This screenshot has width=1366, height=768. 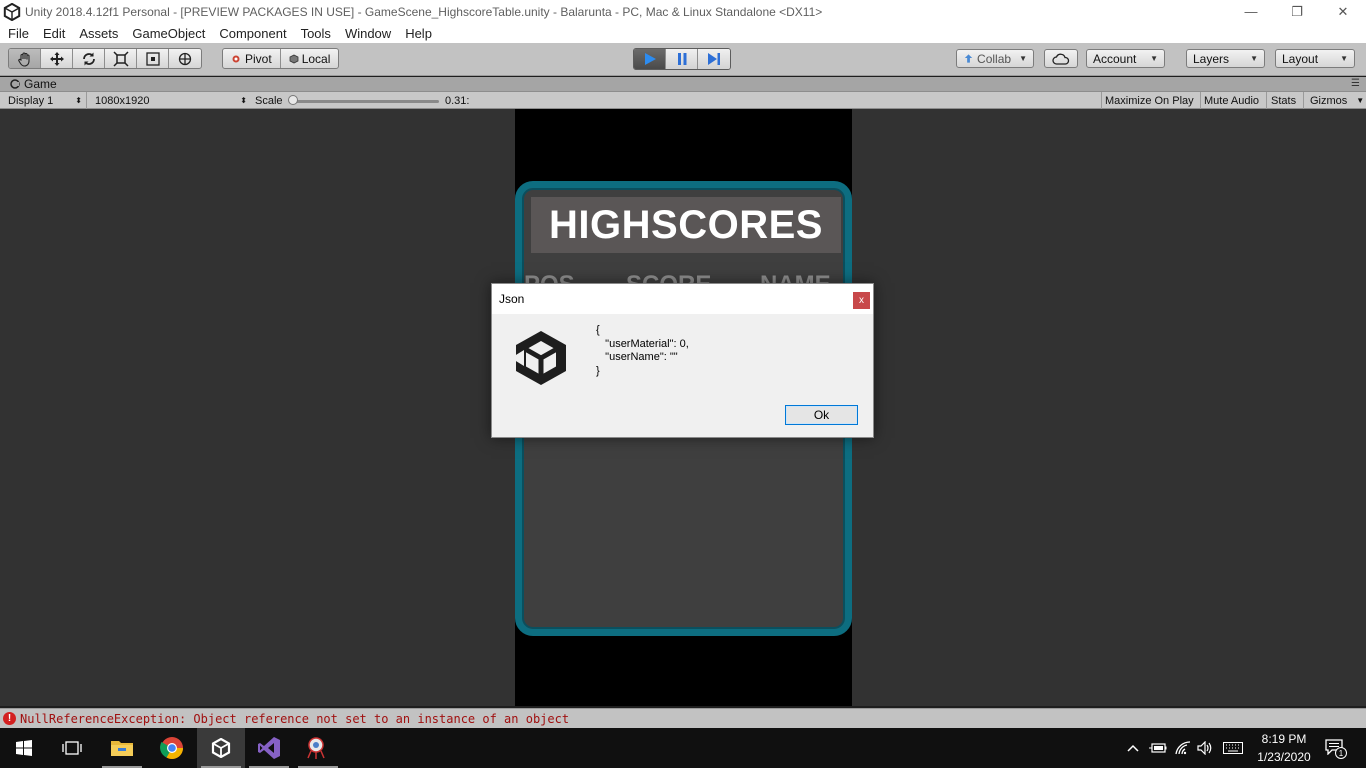 I want to click on resolution-dropdown: 1080x1920 ⬍, so click(x=171, y=100).